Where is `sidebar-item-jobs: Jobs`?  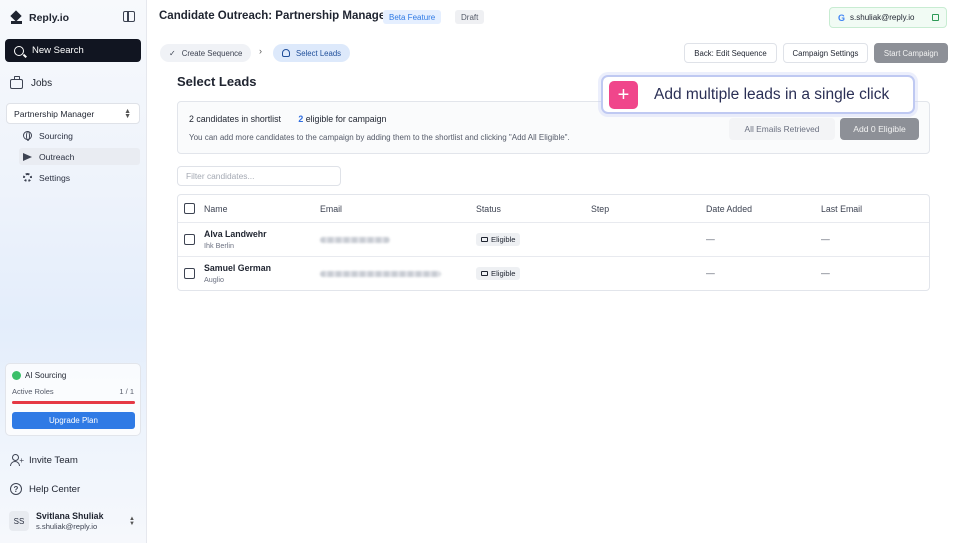
sidebar-item-jobs: Jobs is located at coordinates (31, 82).